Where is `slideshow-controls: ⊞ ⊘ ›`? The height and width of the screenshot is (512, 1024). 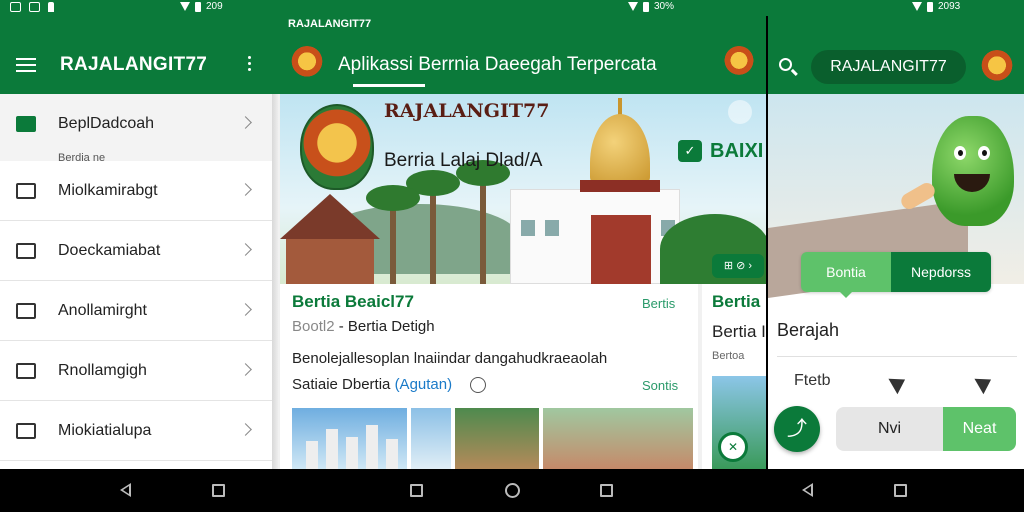
slideshow-controls: ⊞ ⊘ › is located at coordinates (738, 266).